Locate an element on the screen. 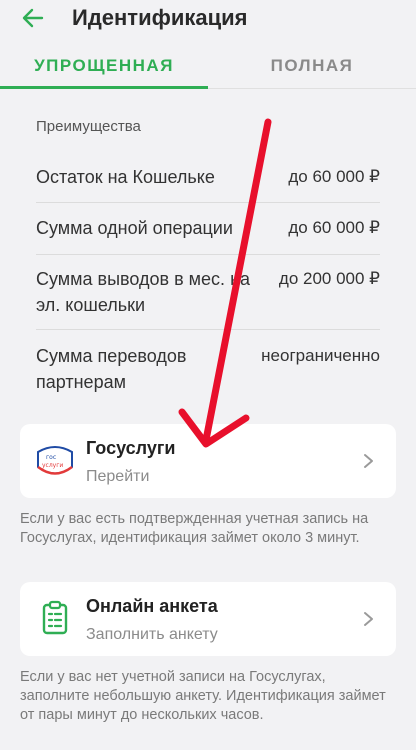  benefit-label: Остаток на Кошельке is located at coordinates (125, 177).